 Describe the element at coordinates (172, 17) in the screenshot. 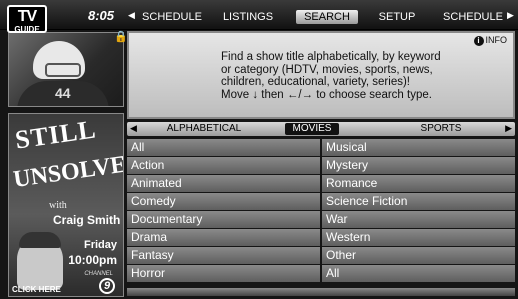

I see `tab-schedule: SCHEDULE` at that location.